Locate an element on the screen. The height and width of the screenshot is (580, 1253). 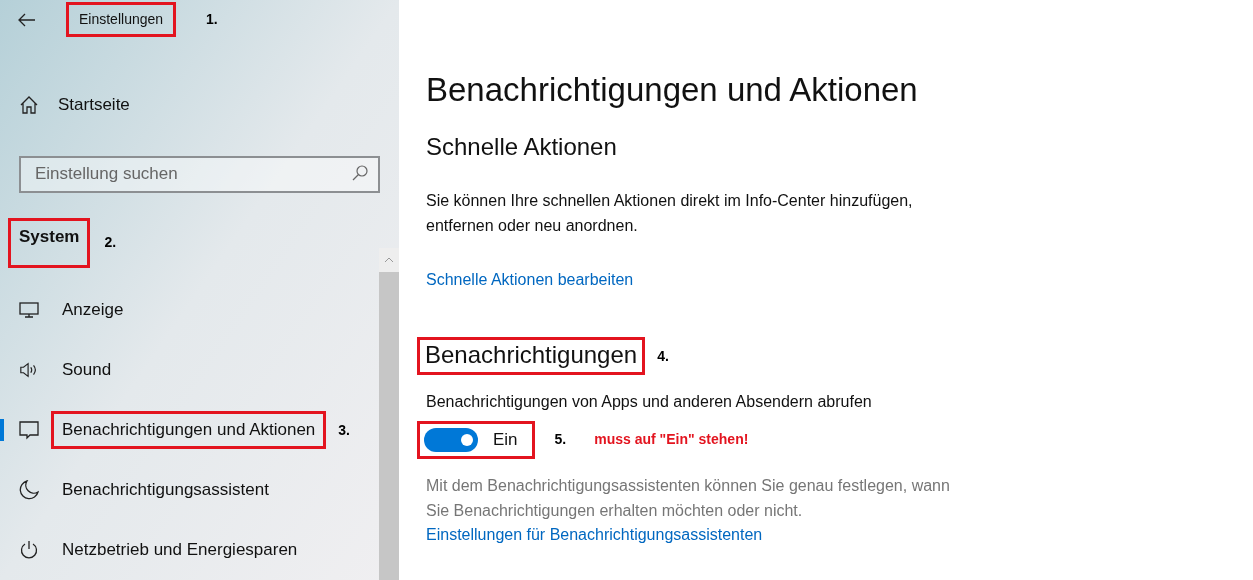
scrollbar is located at coordinates (389, 414).